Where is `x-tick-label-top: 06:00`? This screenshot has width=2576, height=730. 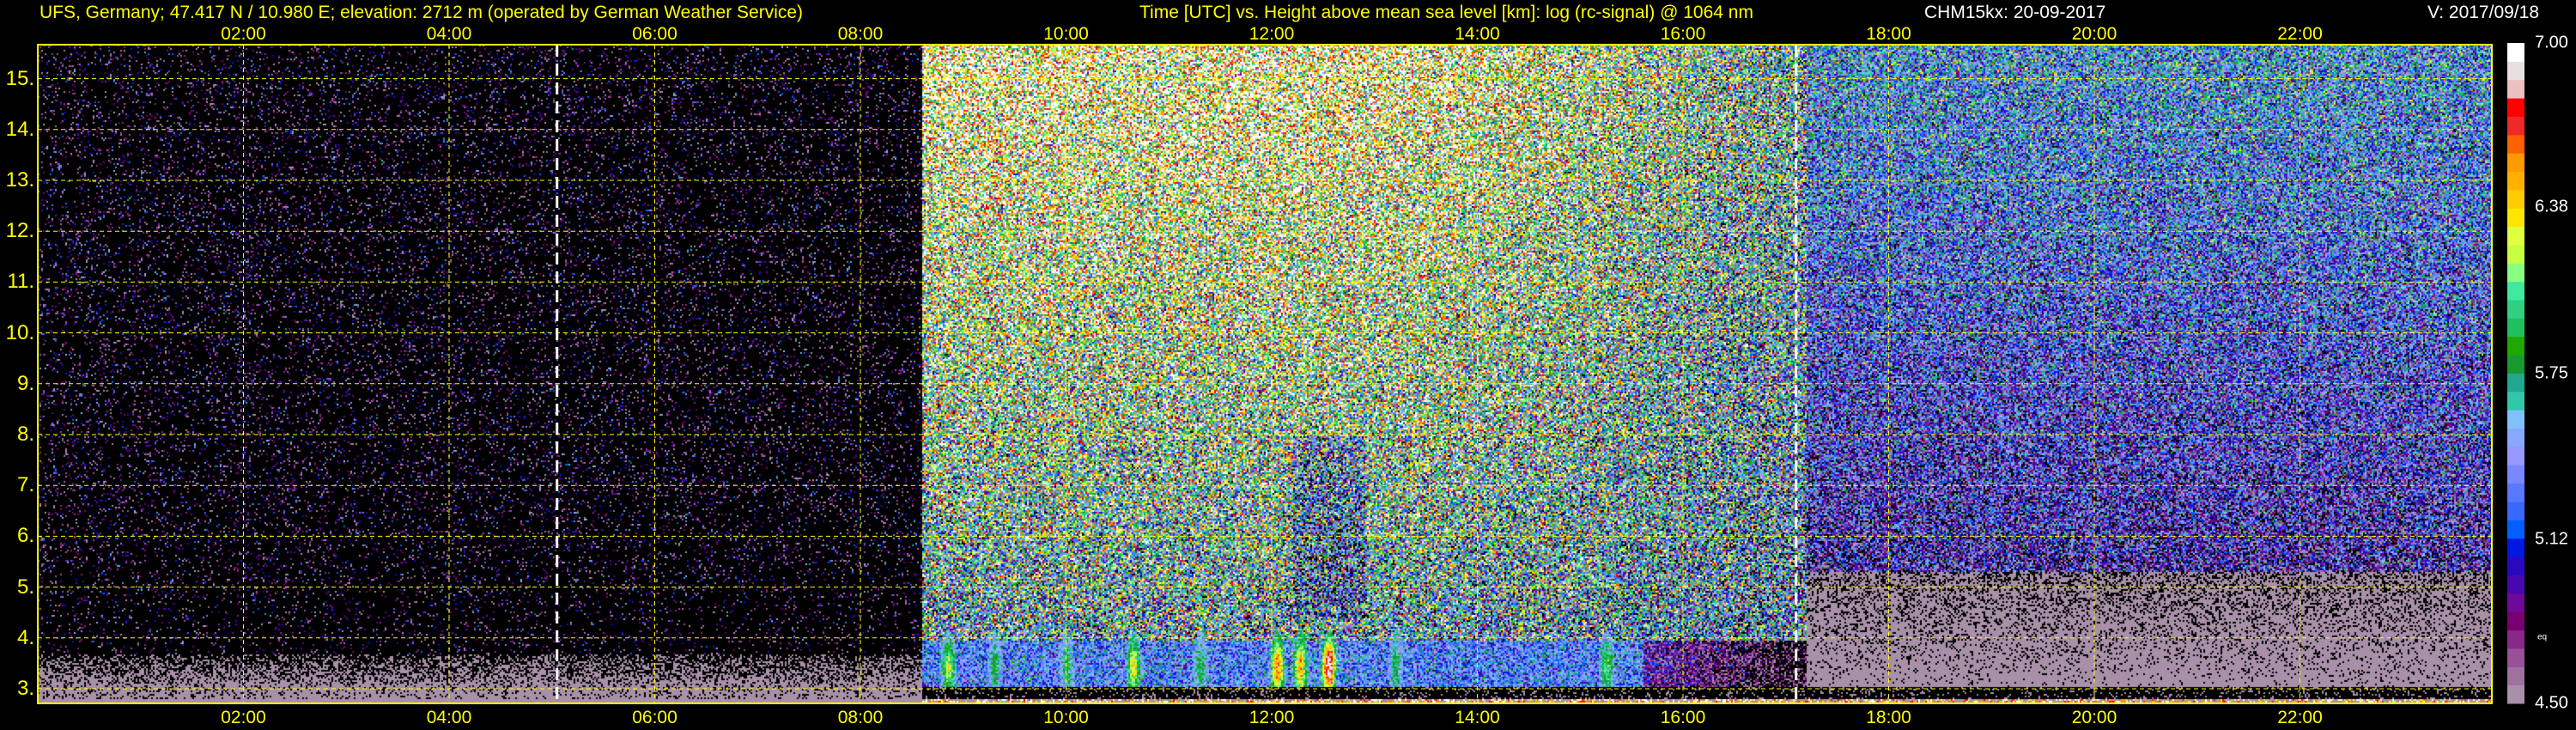
x-tick-label-top: 06:00 is located at coordinates (654, 34).